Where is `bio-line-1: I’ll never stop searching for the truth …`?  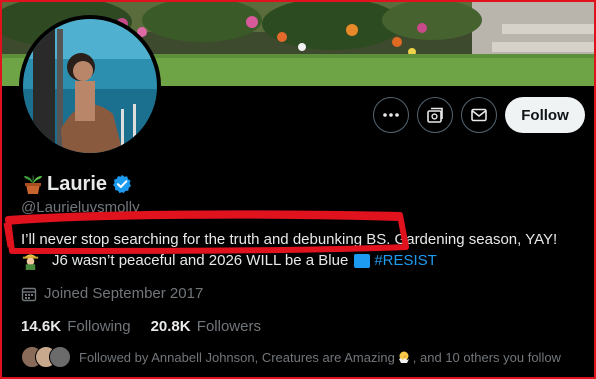 bio-line-1: I’ll never stop searching for the truth … is located at coordinates (289, 239).